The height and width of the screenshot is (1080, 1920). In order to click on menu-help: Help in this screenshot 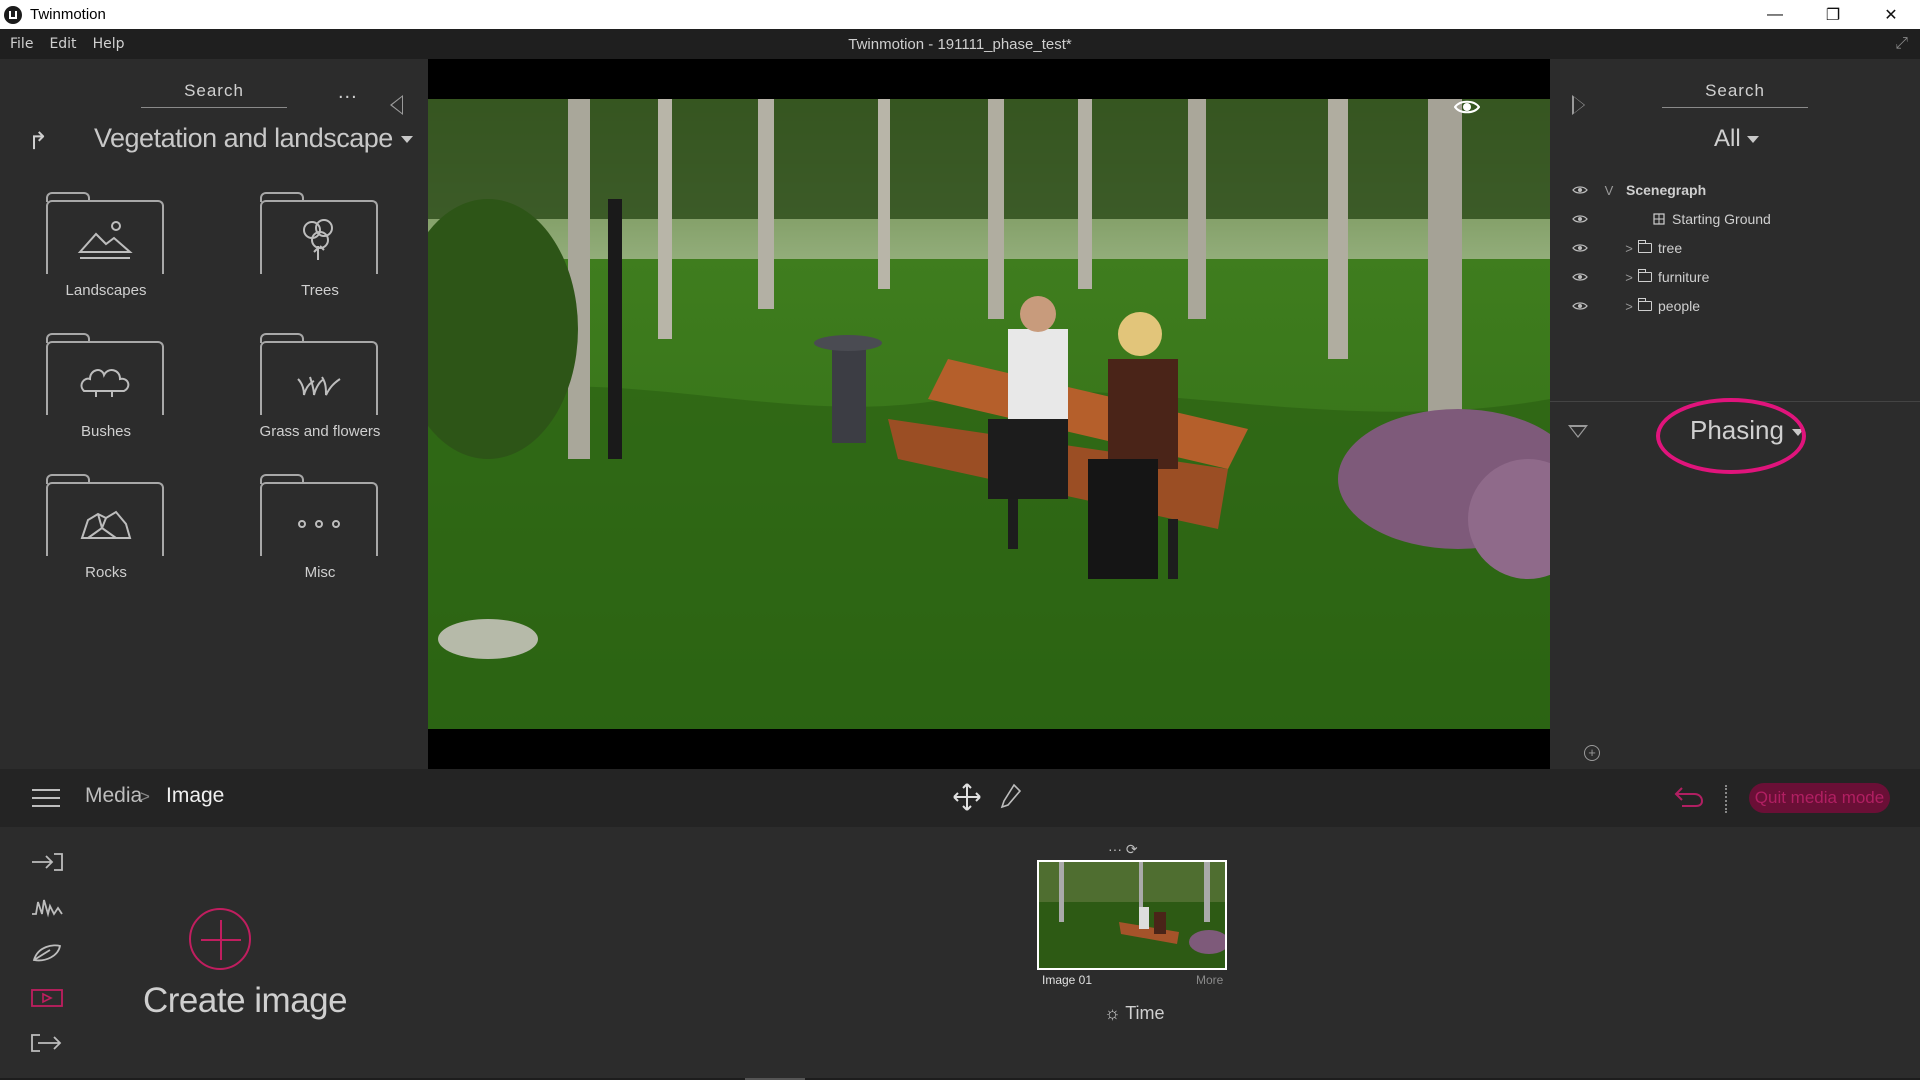, I will do `click(109, 44)`.